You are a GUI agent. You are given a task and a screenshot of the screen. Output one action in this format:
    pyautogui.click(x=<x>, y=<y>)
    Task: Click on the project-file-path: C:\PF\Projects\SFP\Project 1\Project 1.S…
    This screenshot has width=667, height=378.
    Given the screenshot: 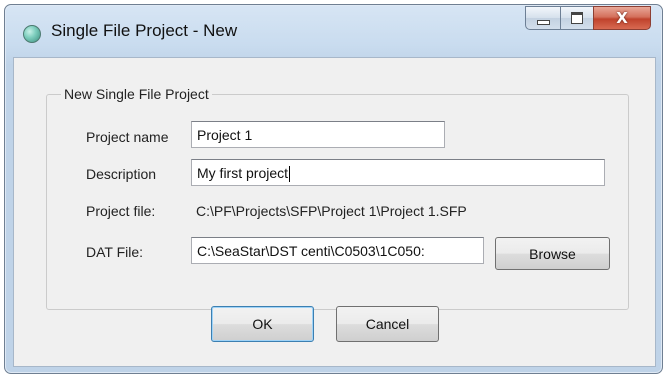 What is the action you would take?
    pyautogui.click(x=331, y=211)
    